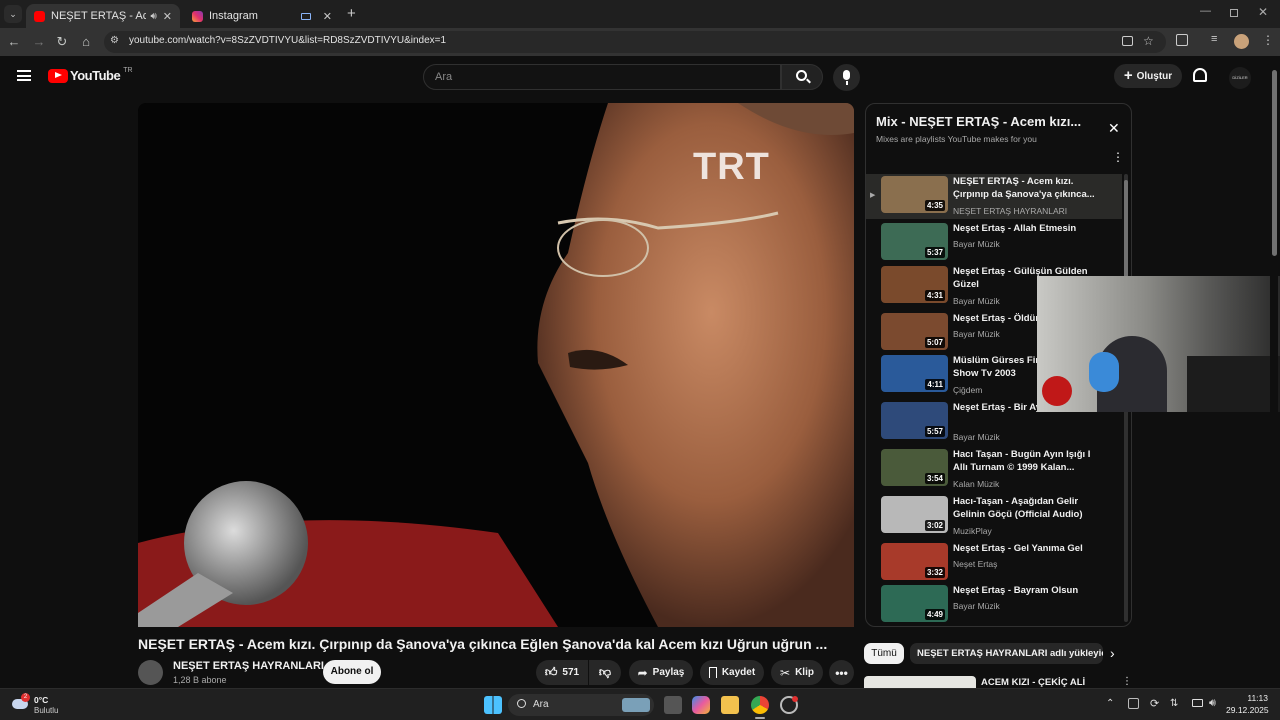 The image size is (1280, 720). Describe the element at coordinates (1214, 39) in the screenshot. I see `reading-list-icon: ≡` at that location.